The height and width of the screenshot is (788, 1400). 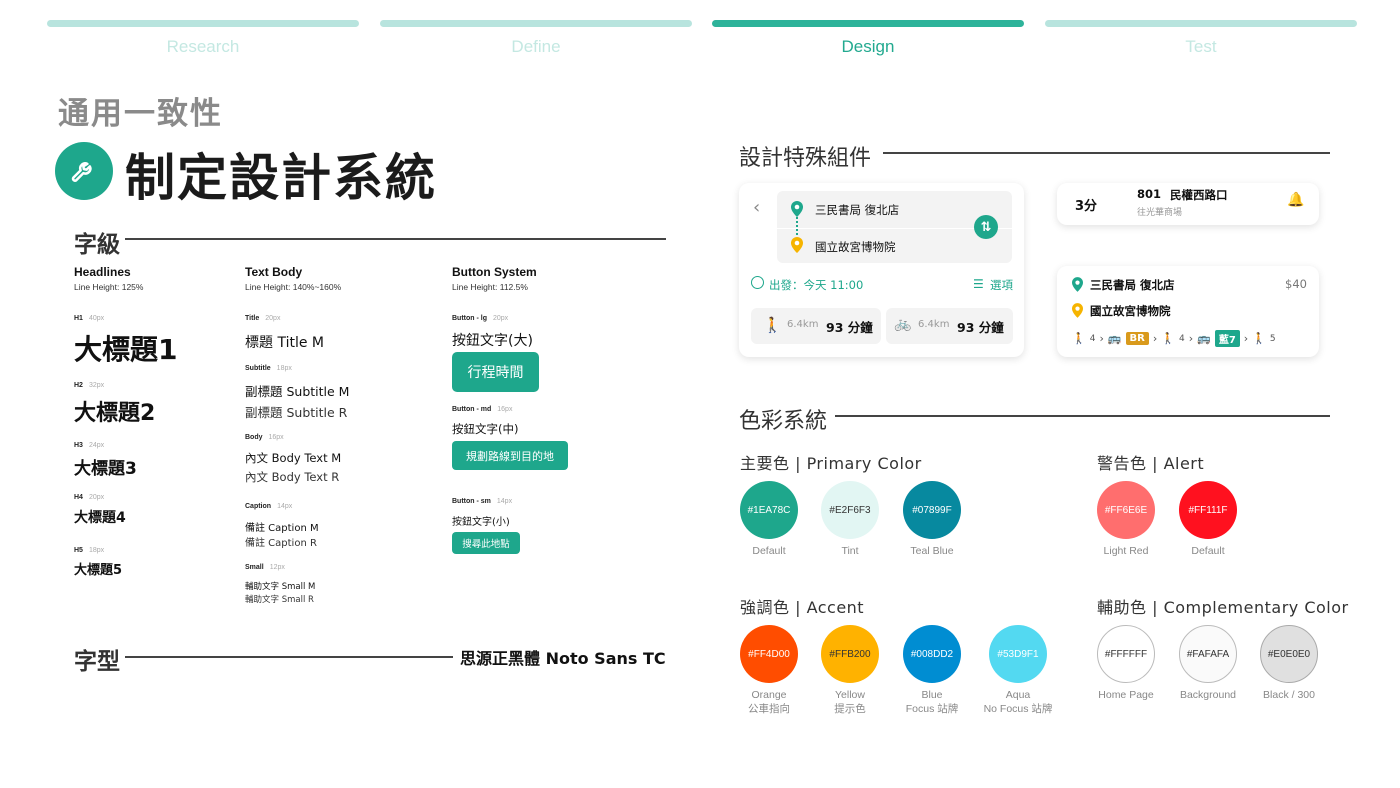 I want to click on bike-option: 🚲 6.4km 93 分鐘, so click(x=949, y=326).